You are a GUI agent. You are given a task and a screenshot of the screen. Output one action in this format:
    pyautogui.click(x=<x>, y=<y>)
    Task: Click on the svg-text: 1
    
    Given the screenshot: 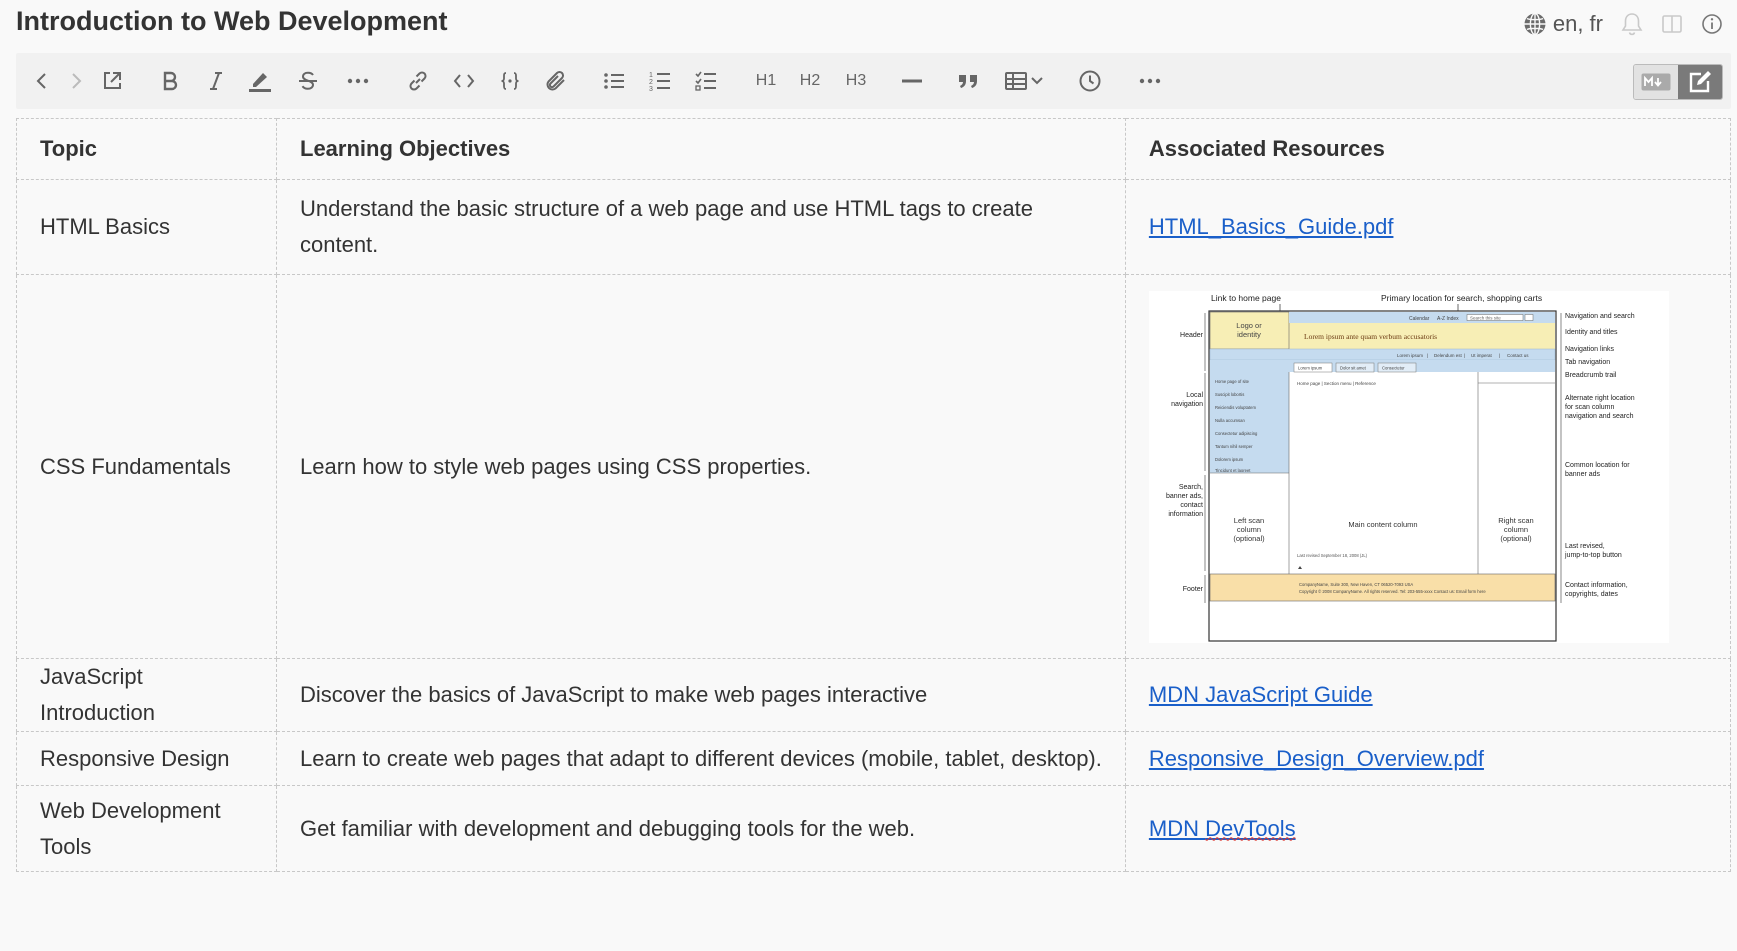 What is the action you would take?
    pyautogui.click(x=651, y=75)
    